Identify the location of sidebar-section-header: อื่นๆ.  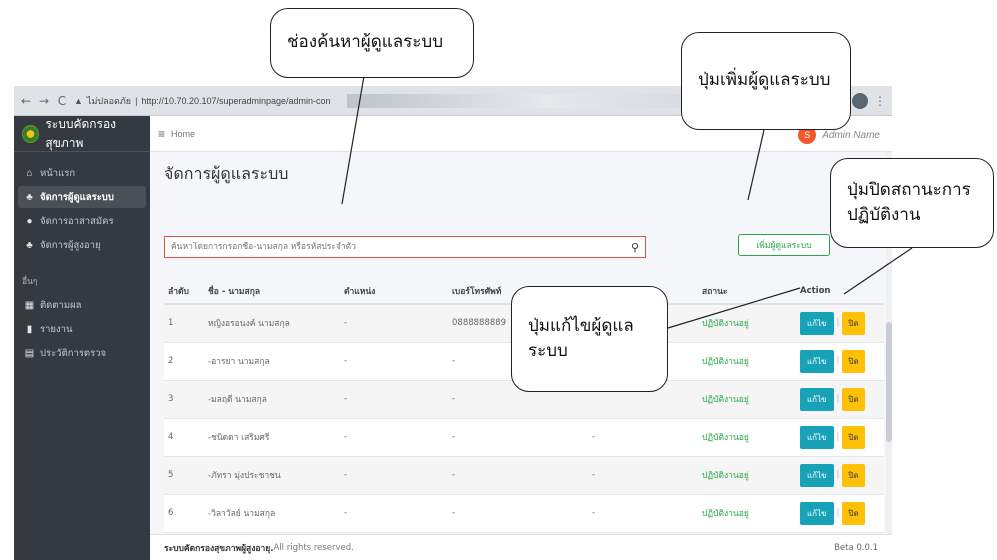
(30, 281).